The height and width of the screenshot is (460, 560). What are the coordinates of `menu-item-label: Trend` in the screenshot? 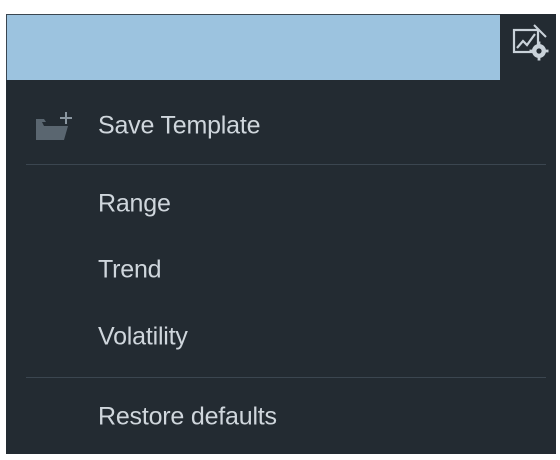 It's located at (130, 269).